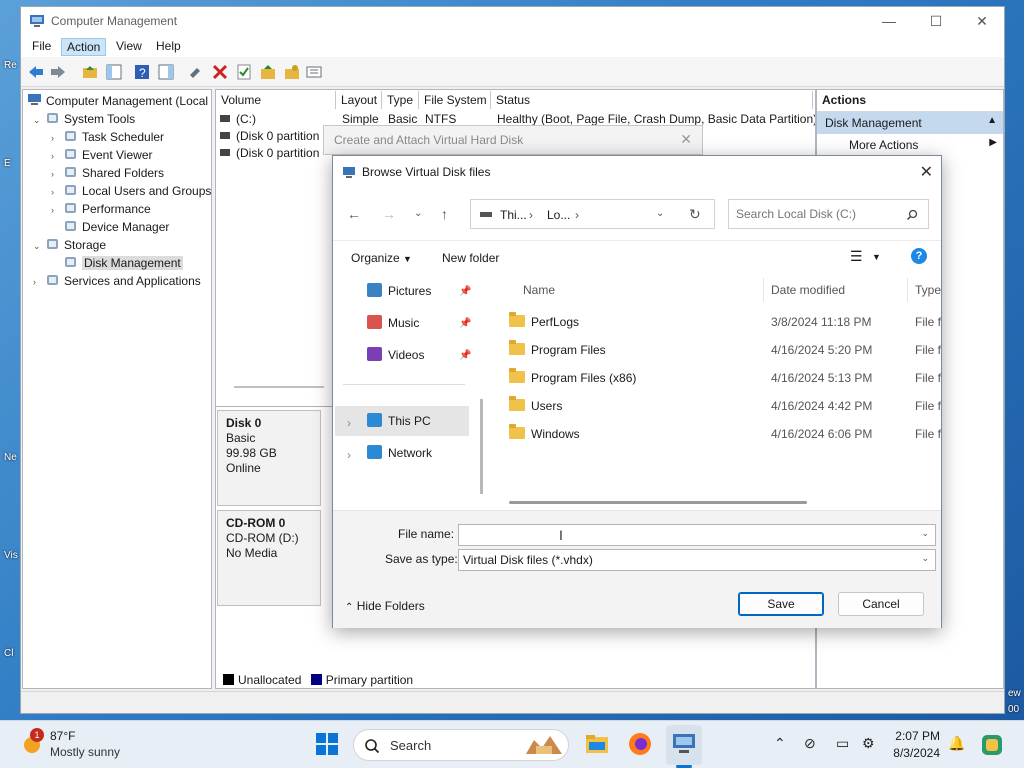 This screenshot has width=1024, height=768. Describe the element at coordinates (41, 47) in the screenshot. I see `menu-file: File` at that location.